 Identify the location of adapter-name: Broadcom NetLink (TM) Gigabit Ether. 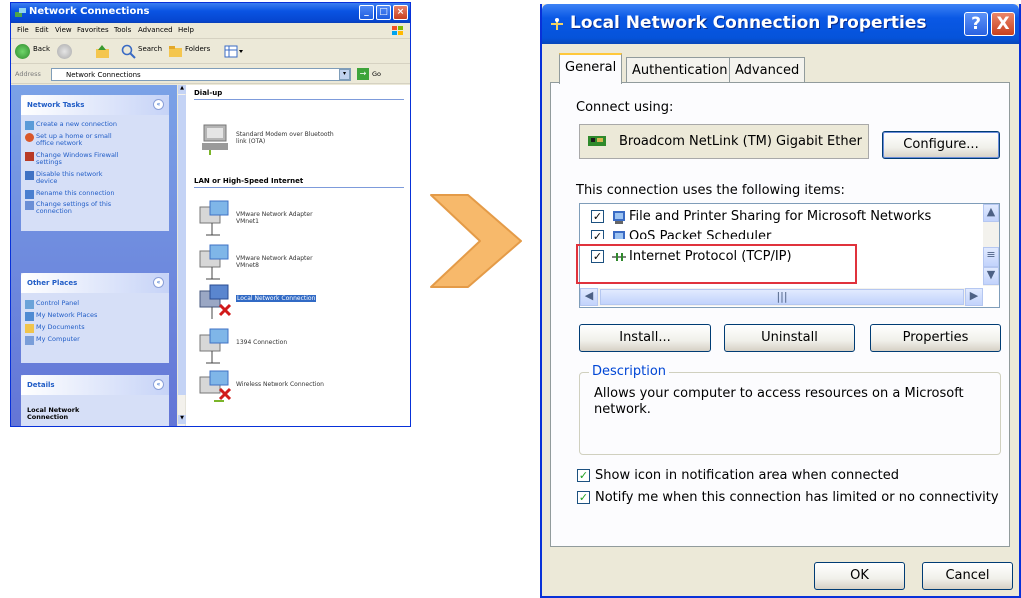
(740, 141).